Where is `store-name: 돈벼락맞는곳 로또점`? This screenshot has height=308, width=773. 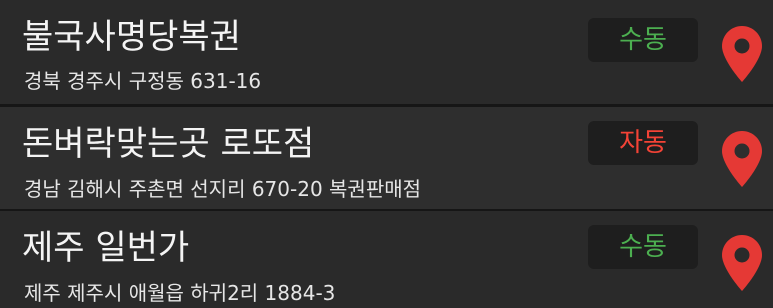
store-name: 돈벼락맞는곳 로또점 is located at coordinates (168, 144).